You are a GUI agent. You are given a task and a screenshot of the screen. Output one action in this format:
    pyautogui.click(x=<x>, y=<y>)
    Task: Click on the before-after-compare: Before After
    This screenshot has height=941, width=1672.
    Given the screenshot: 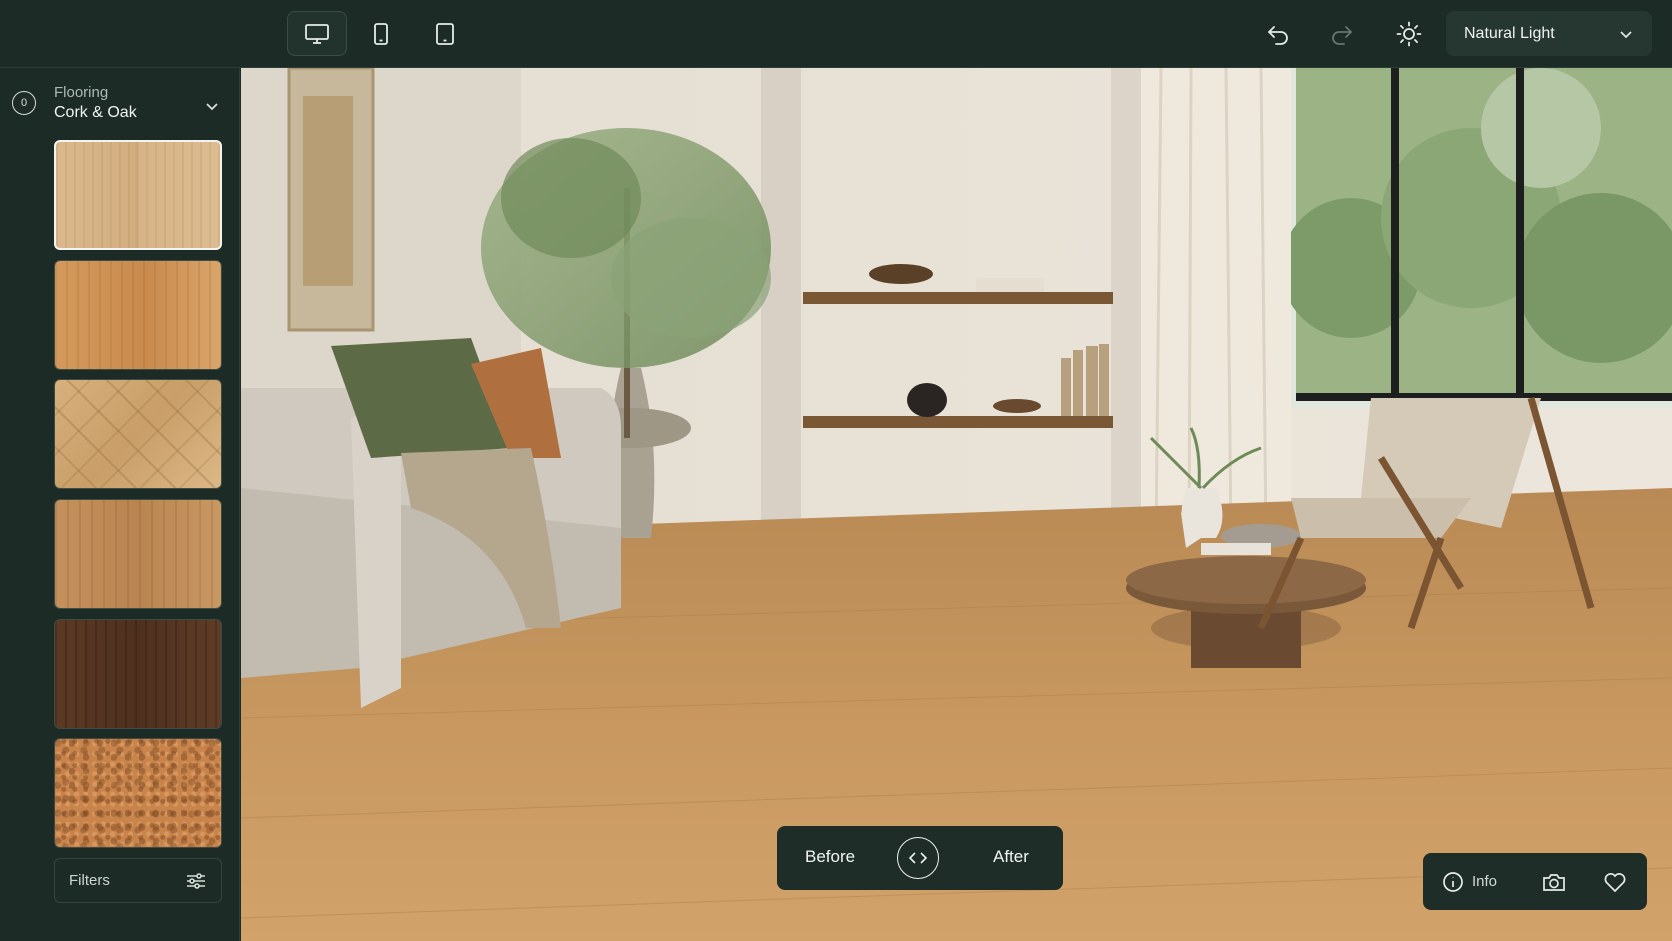 What is the action you would take?
    pyautogui.click(x=920, y=858)
    